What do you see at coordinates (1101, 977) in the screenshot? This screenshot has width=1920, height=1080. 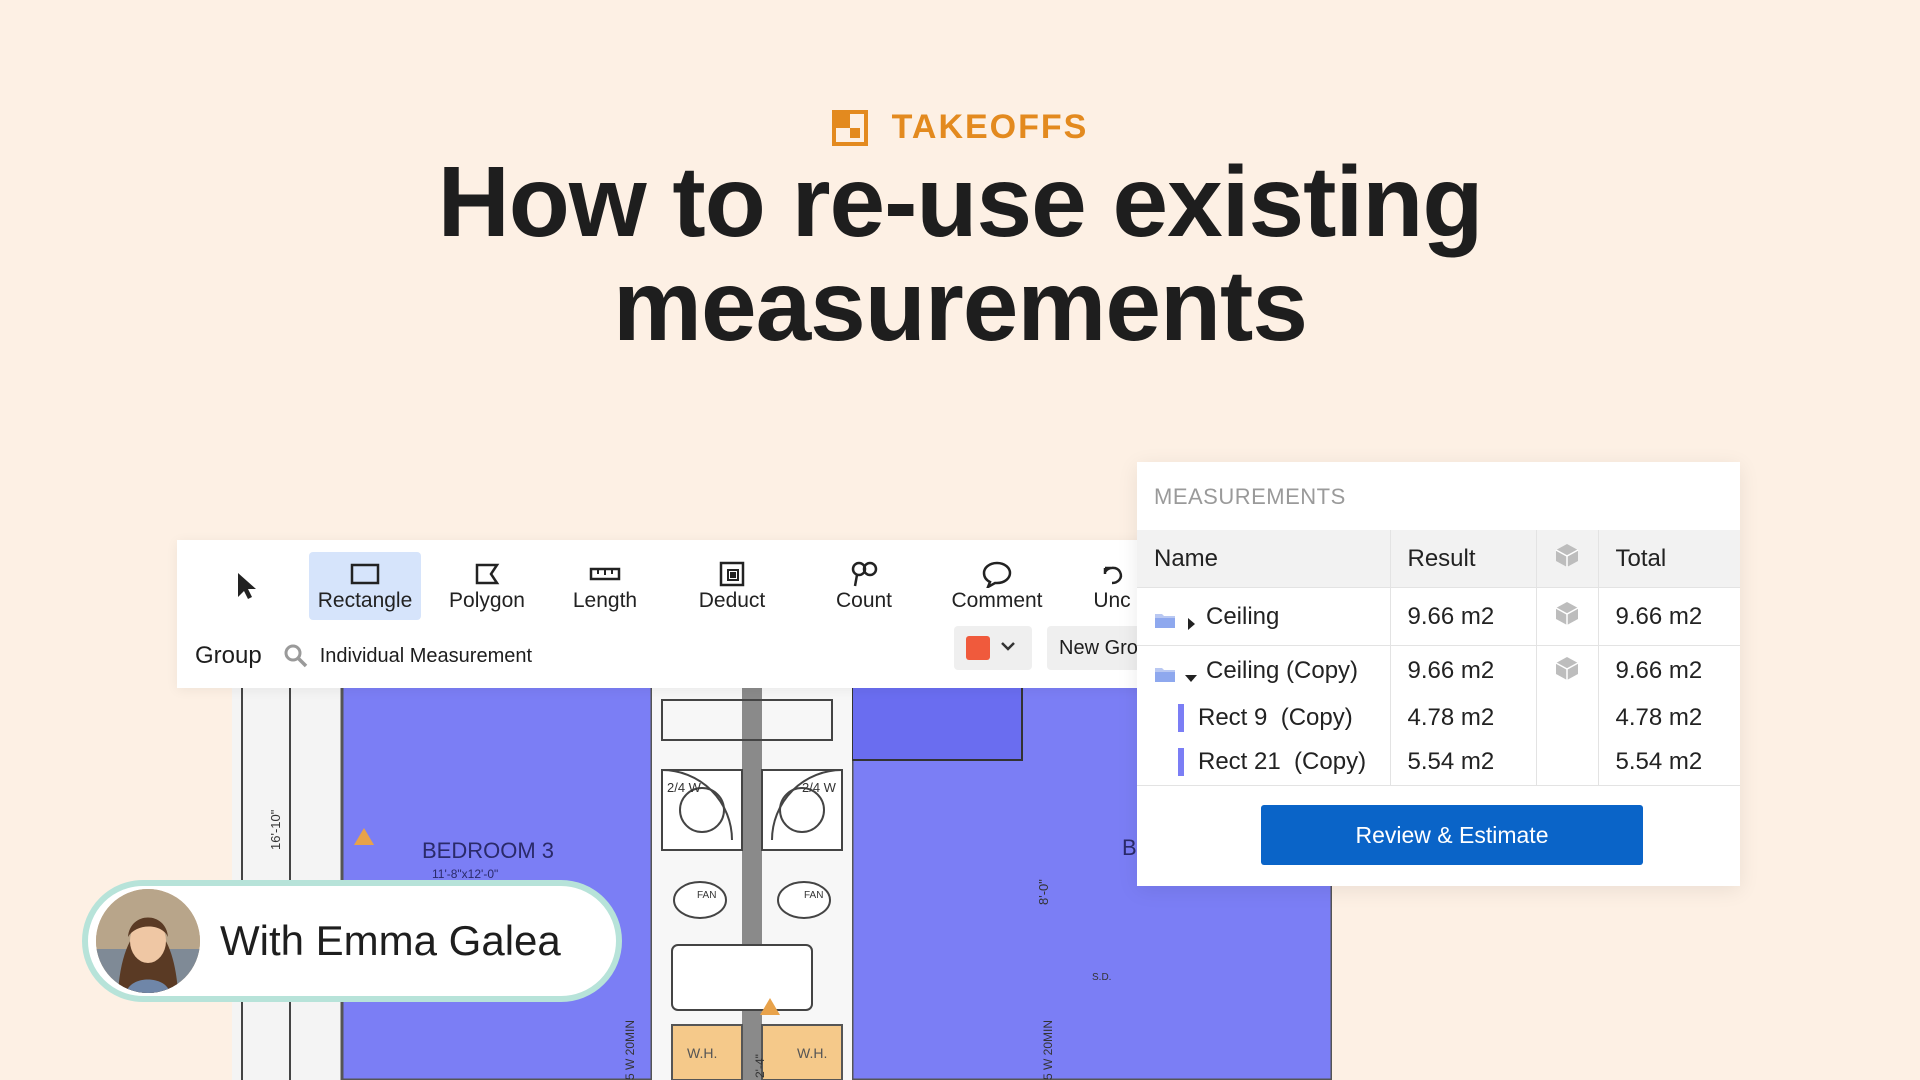 I see `smoke-detector-label: S.D.` at bounding box center [1101, 977].